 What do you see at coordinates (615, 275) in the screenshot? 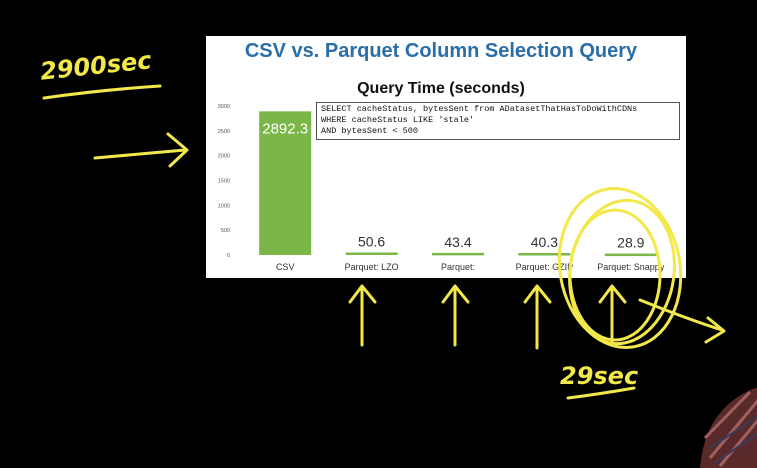
I see `circle-scribble` at bounding box center [615, 275].